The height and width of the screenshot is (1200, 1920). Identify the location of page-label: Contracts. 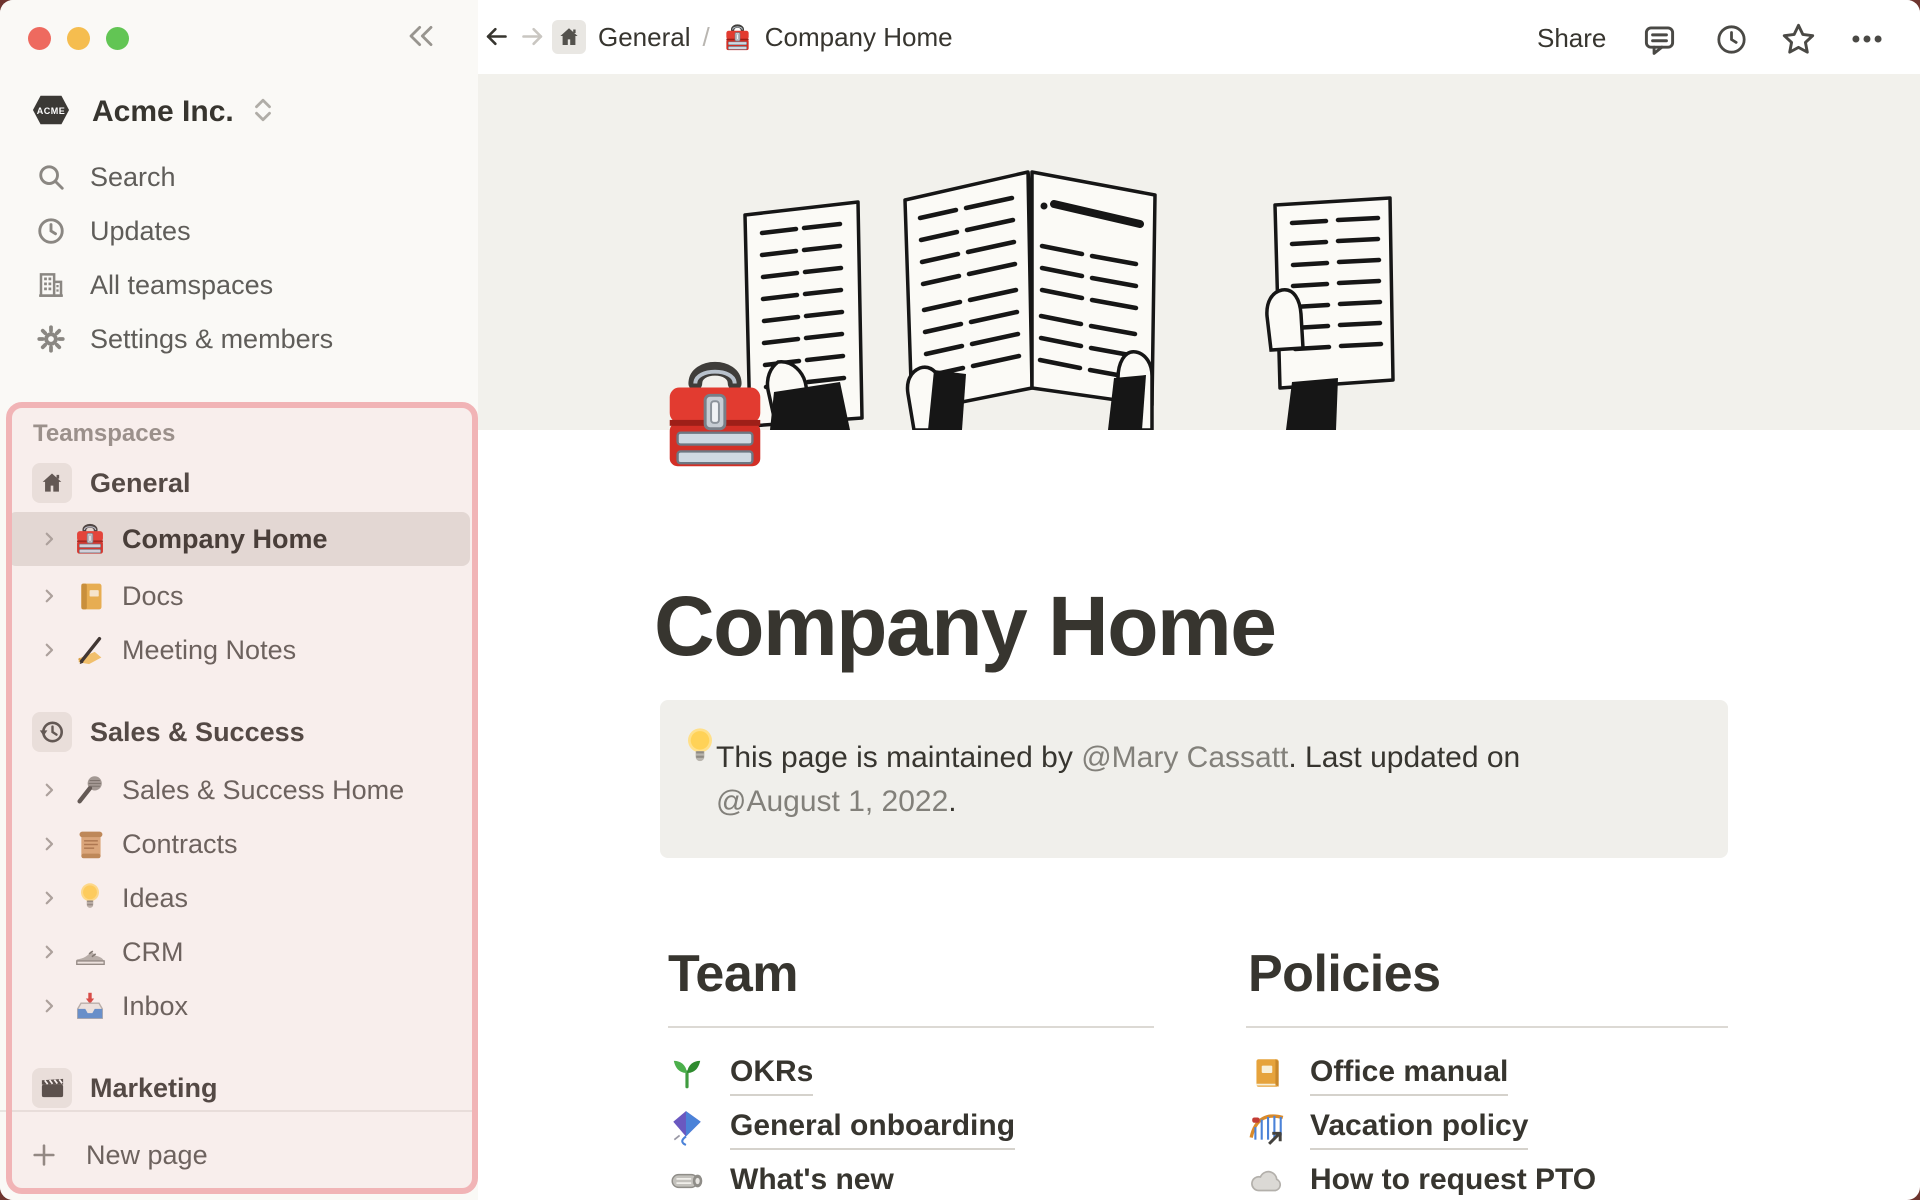
(180, 843).